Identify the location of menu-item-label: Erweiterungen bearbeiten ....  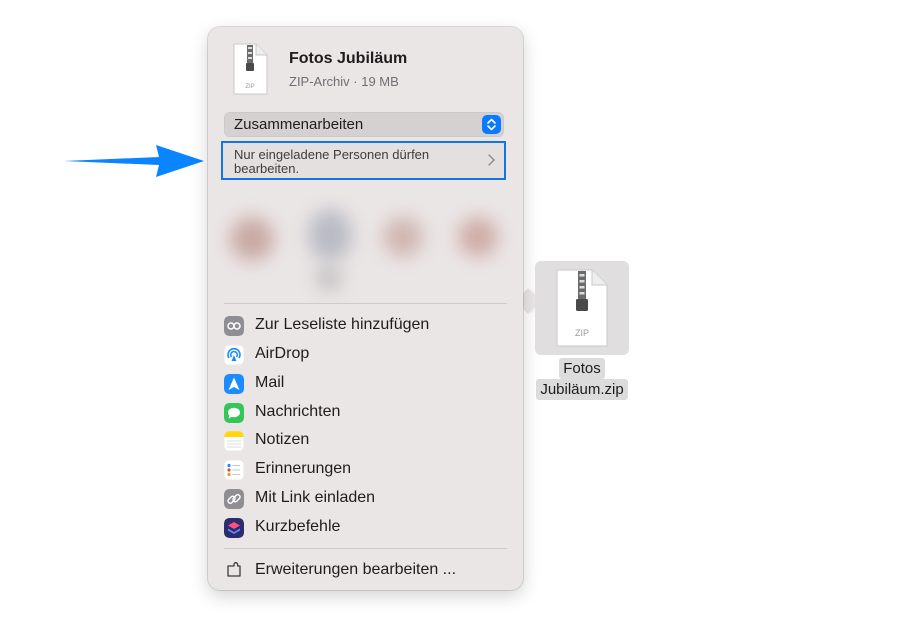
(356, 569).